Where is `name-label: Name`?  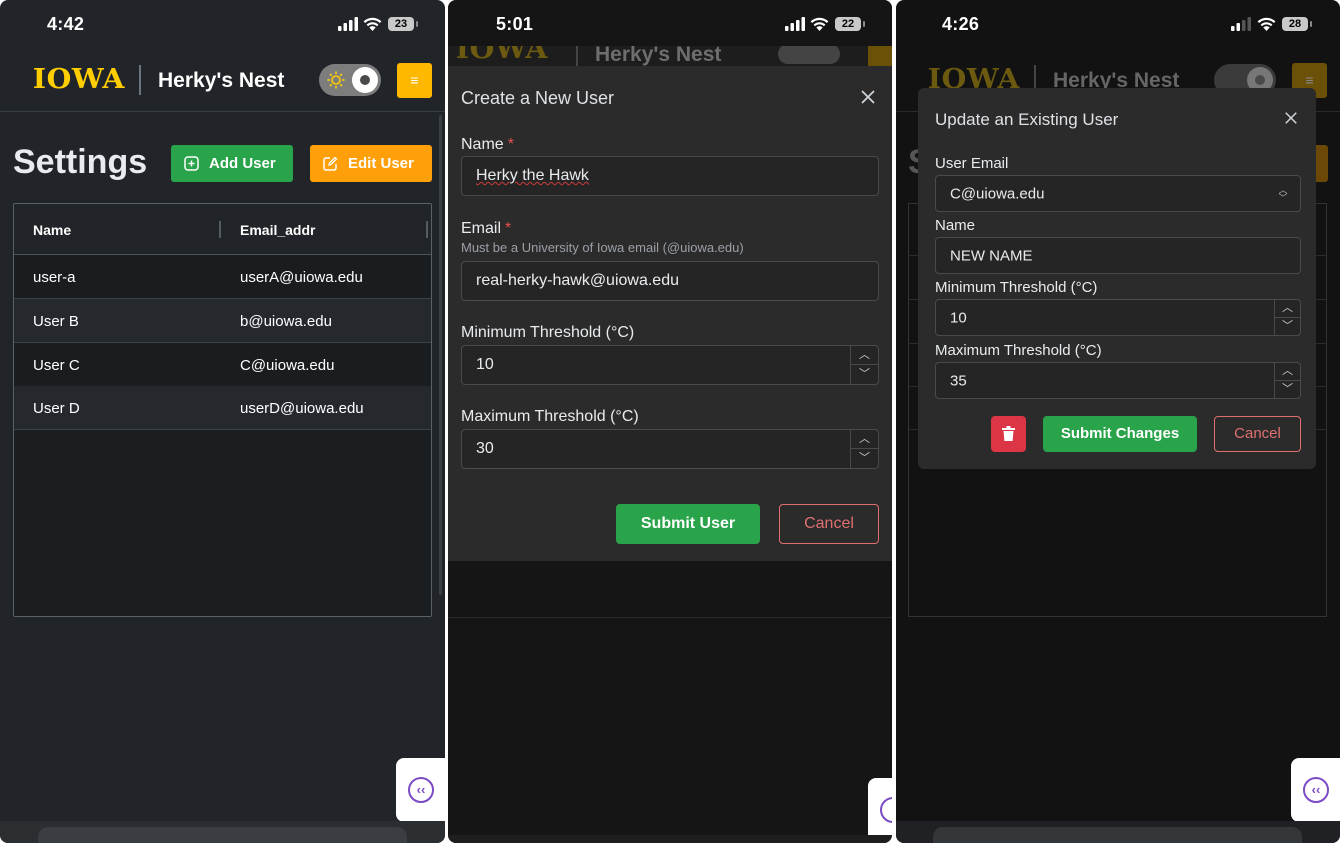
name-label: Name is located at coordinates (955, 225).